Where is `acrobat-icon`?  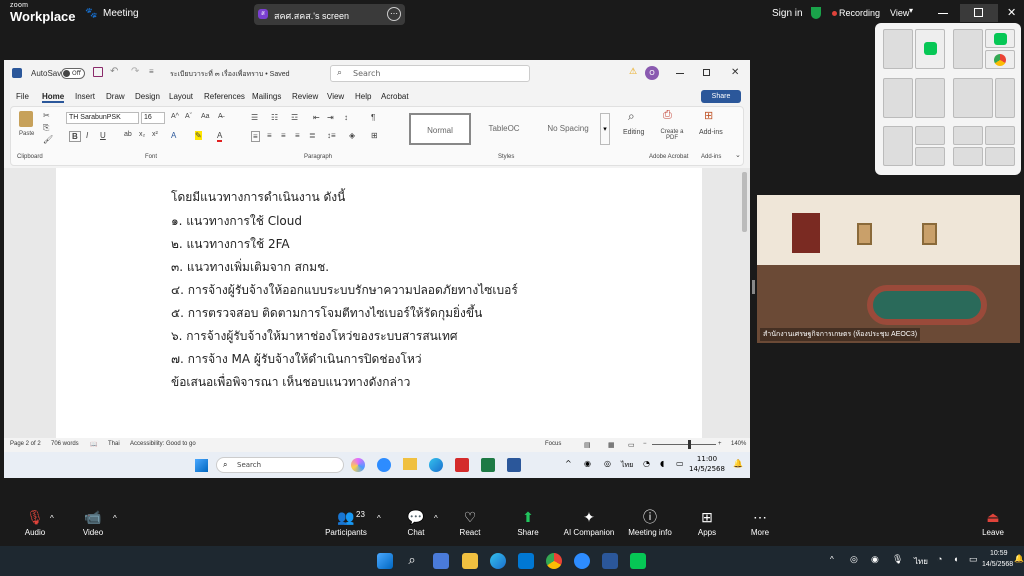
acrobat-icon is located at coordinates (462, 465).